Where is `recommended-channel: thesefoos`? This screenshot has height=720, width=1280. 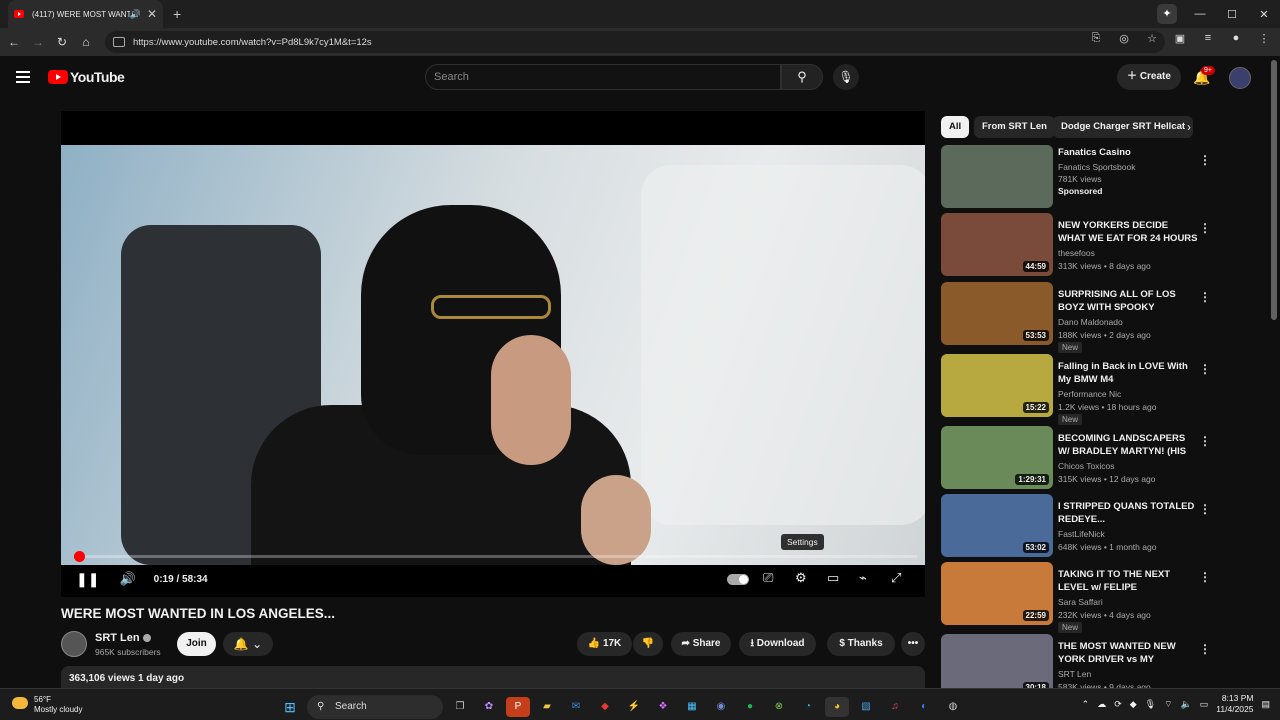 recommended-channel: thesefoos is located at coordinates (1076, 253).